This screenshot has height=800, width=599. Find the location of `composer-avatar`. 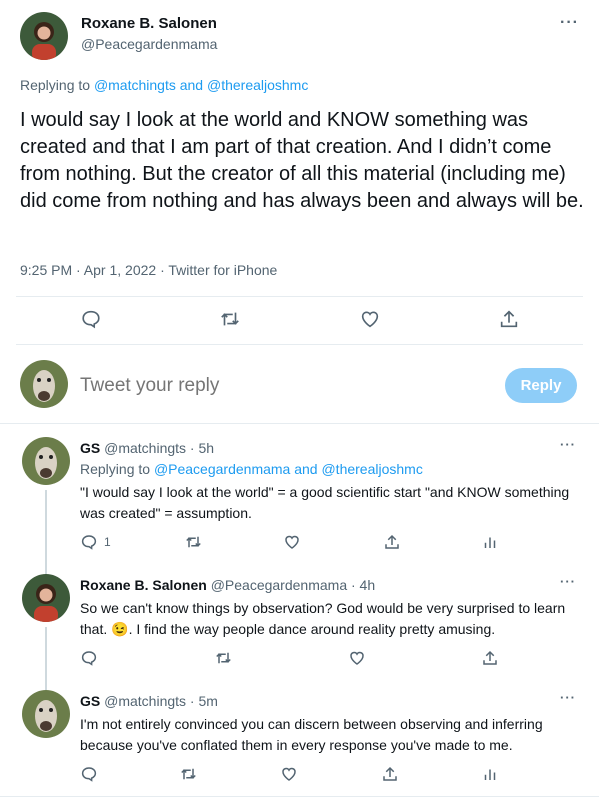

composer-avatar is located at coordinates (44, 384).